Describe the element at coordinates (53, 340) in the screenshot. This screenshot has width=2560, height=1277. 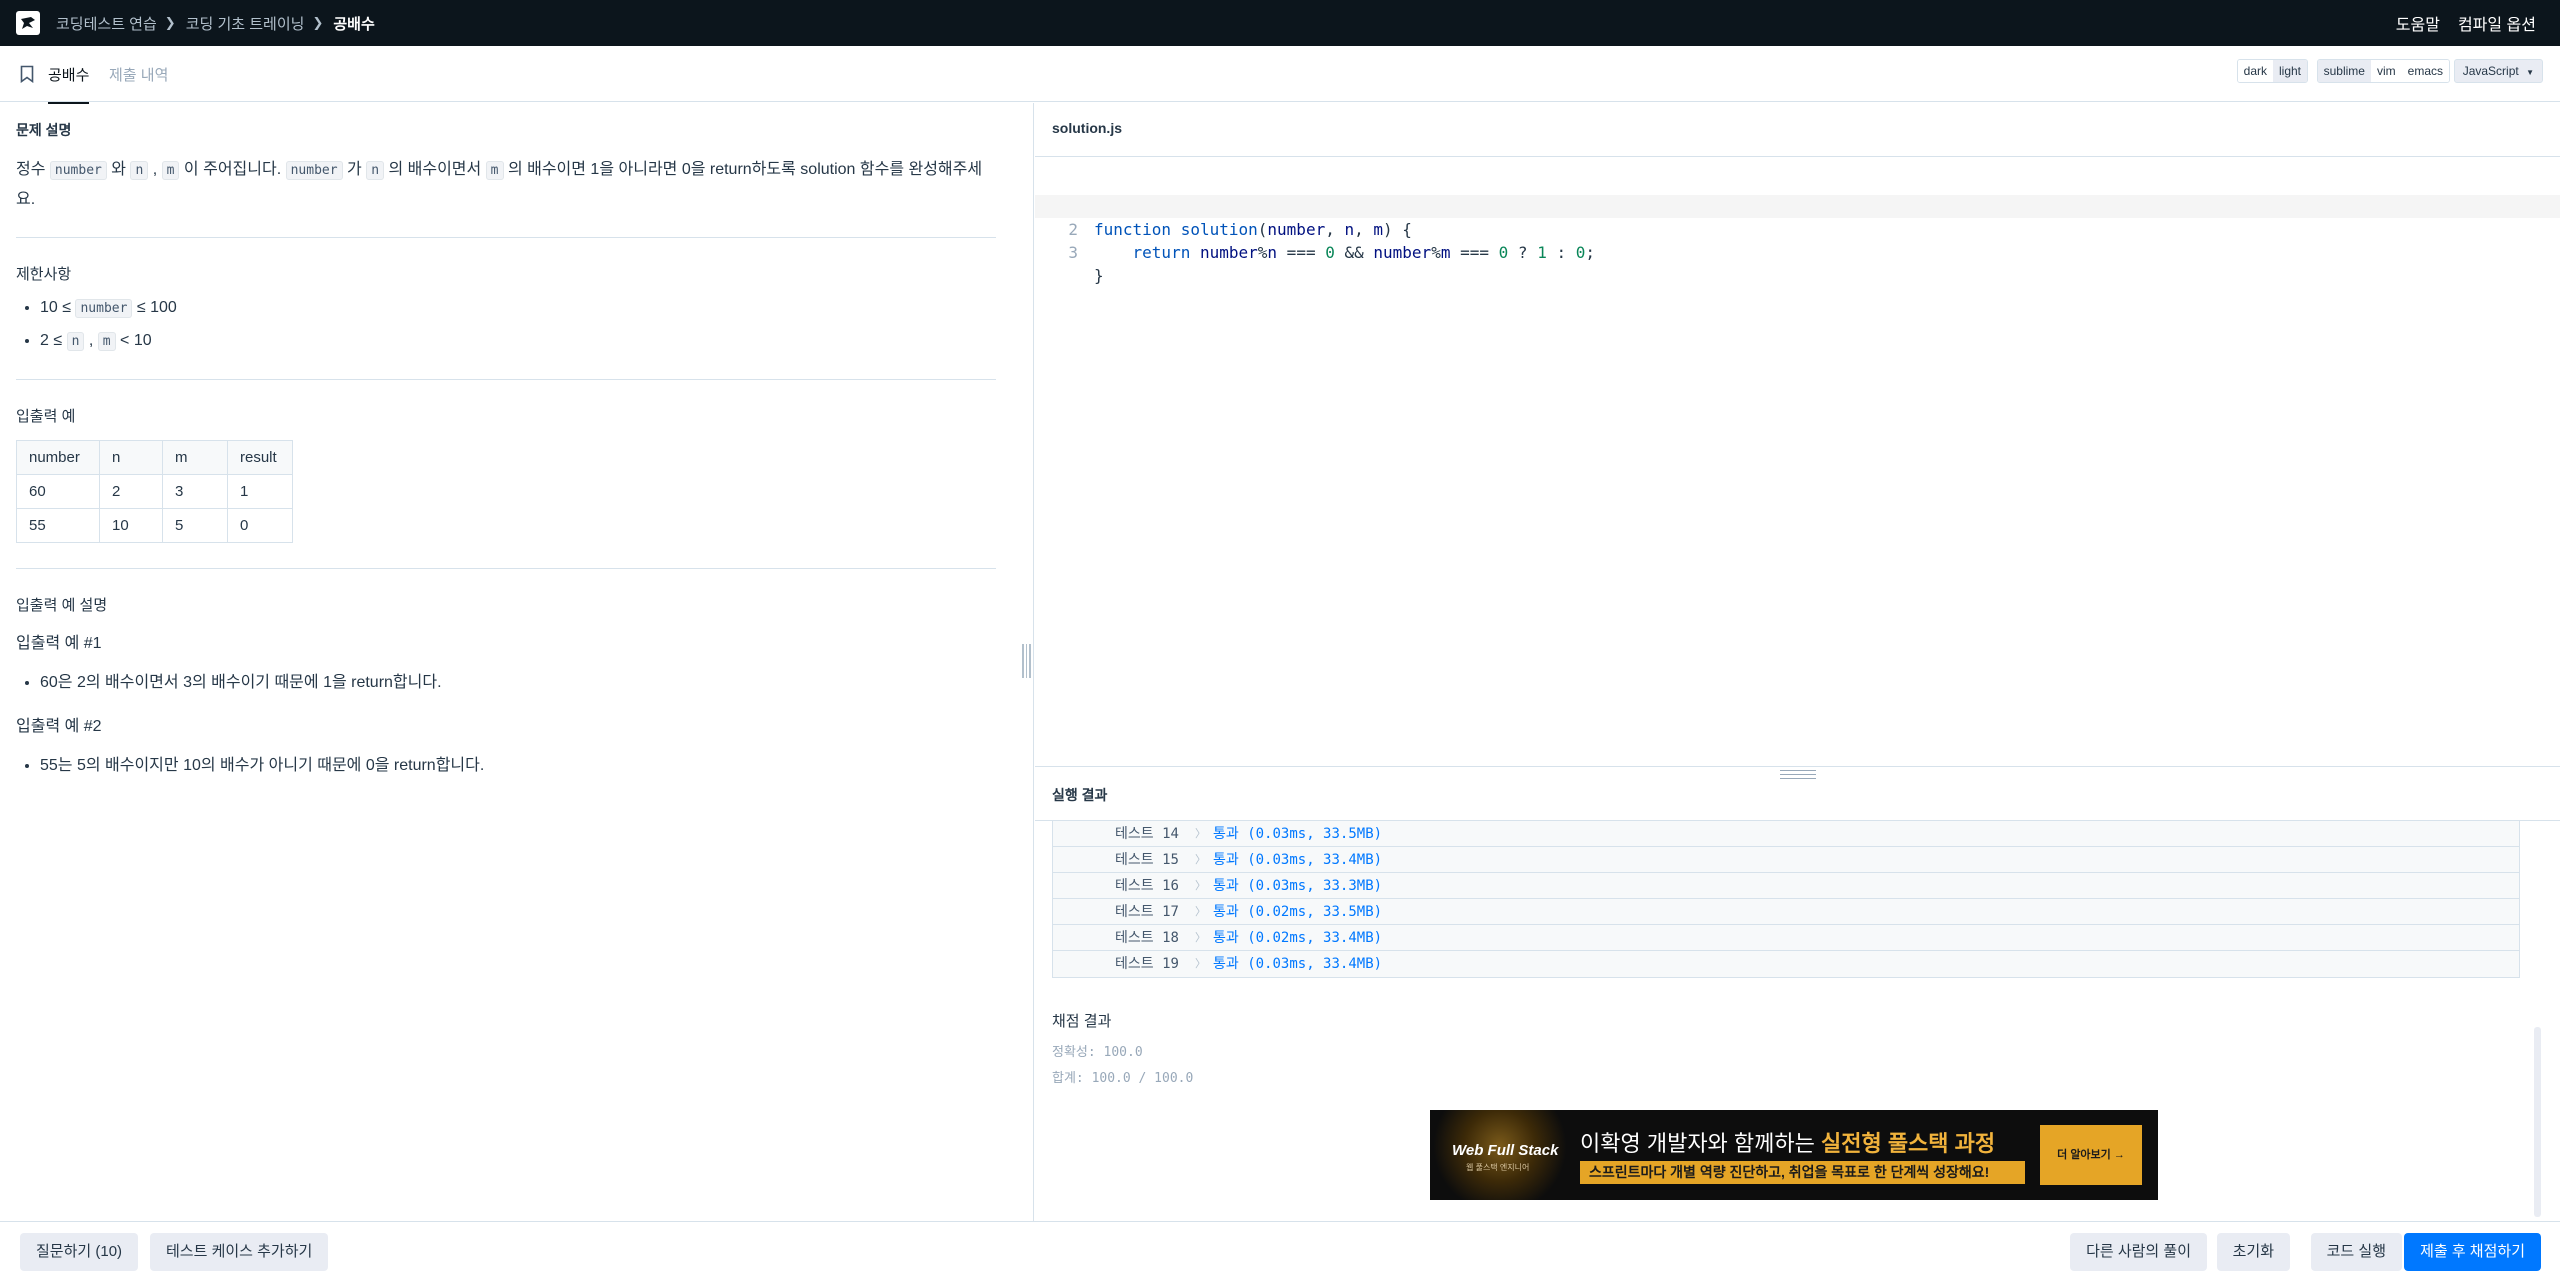
I see `constraint-text: 2 ≤` at that location.